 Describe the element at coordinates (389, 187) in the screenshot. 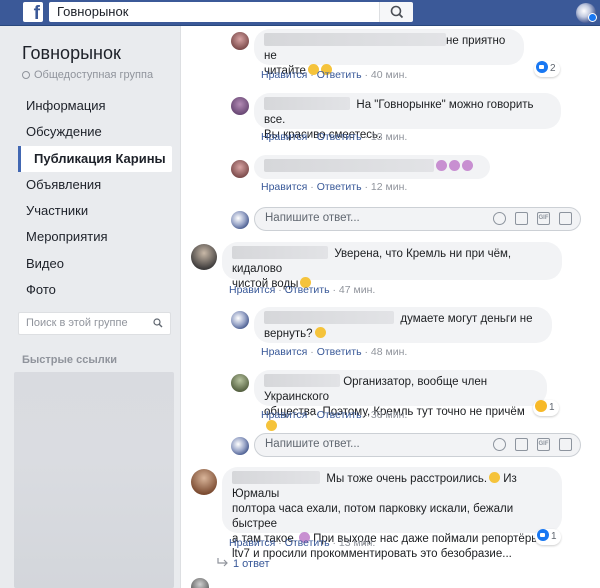

I see `timestamp: 12 мин.` at that location.